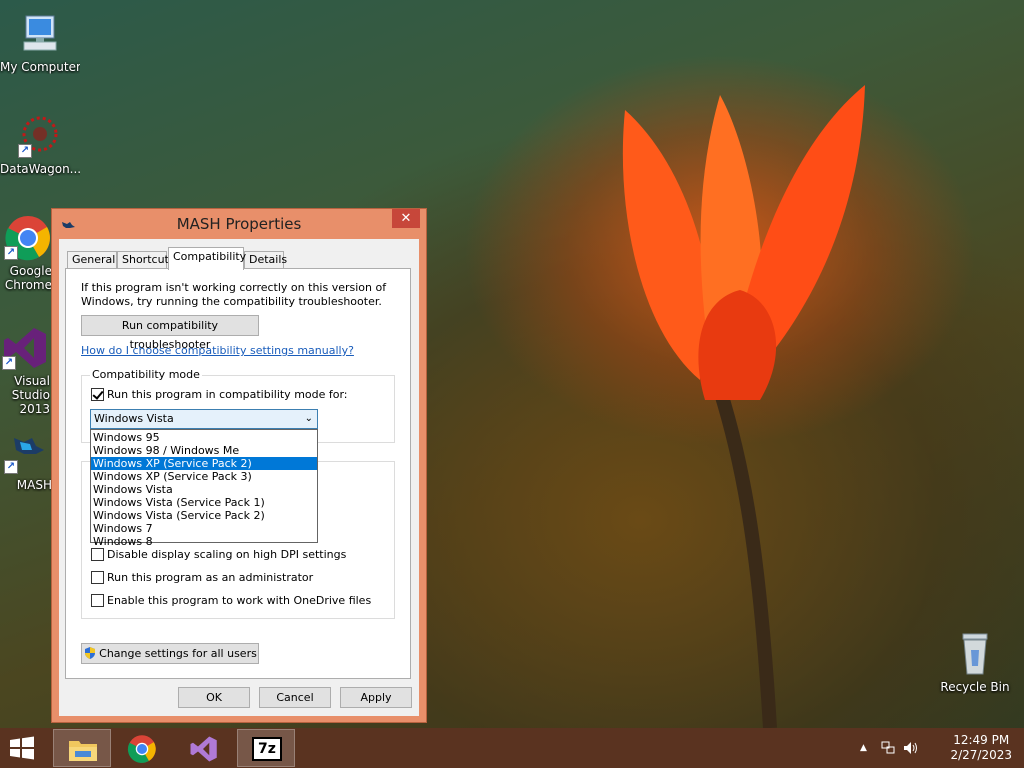 This screenshot has width=1024, height=768. What do you see at coordinates (204, 463) in the screenshot?
I see `os-option-highlighted: Windows XP (Service Pack 2)` at bounding box center [204, 463].